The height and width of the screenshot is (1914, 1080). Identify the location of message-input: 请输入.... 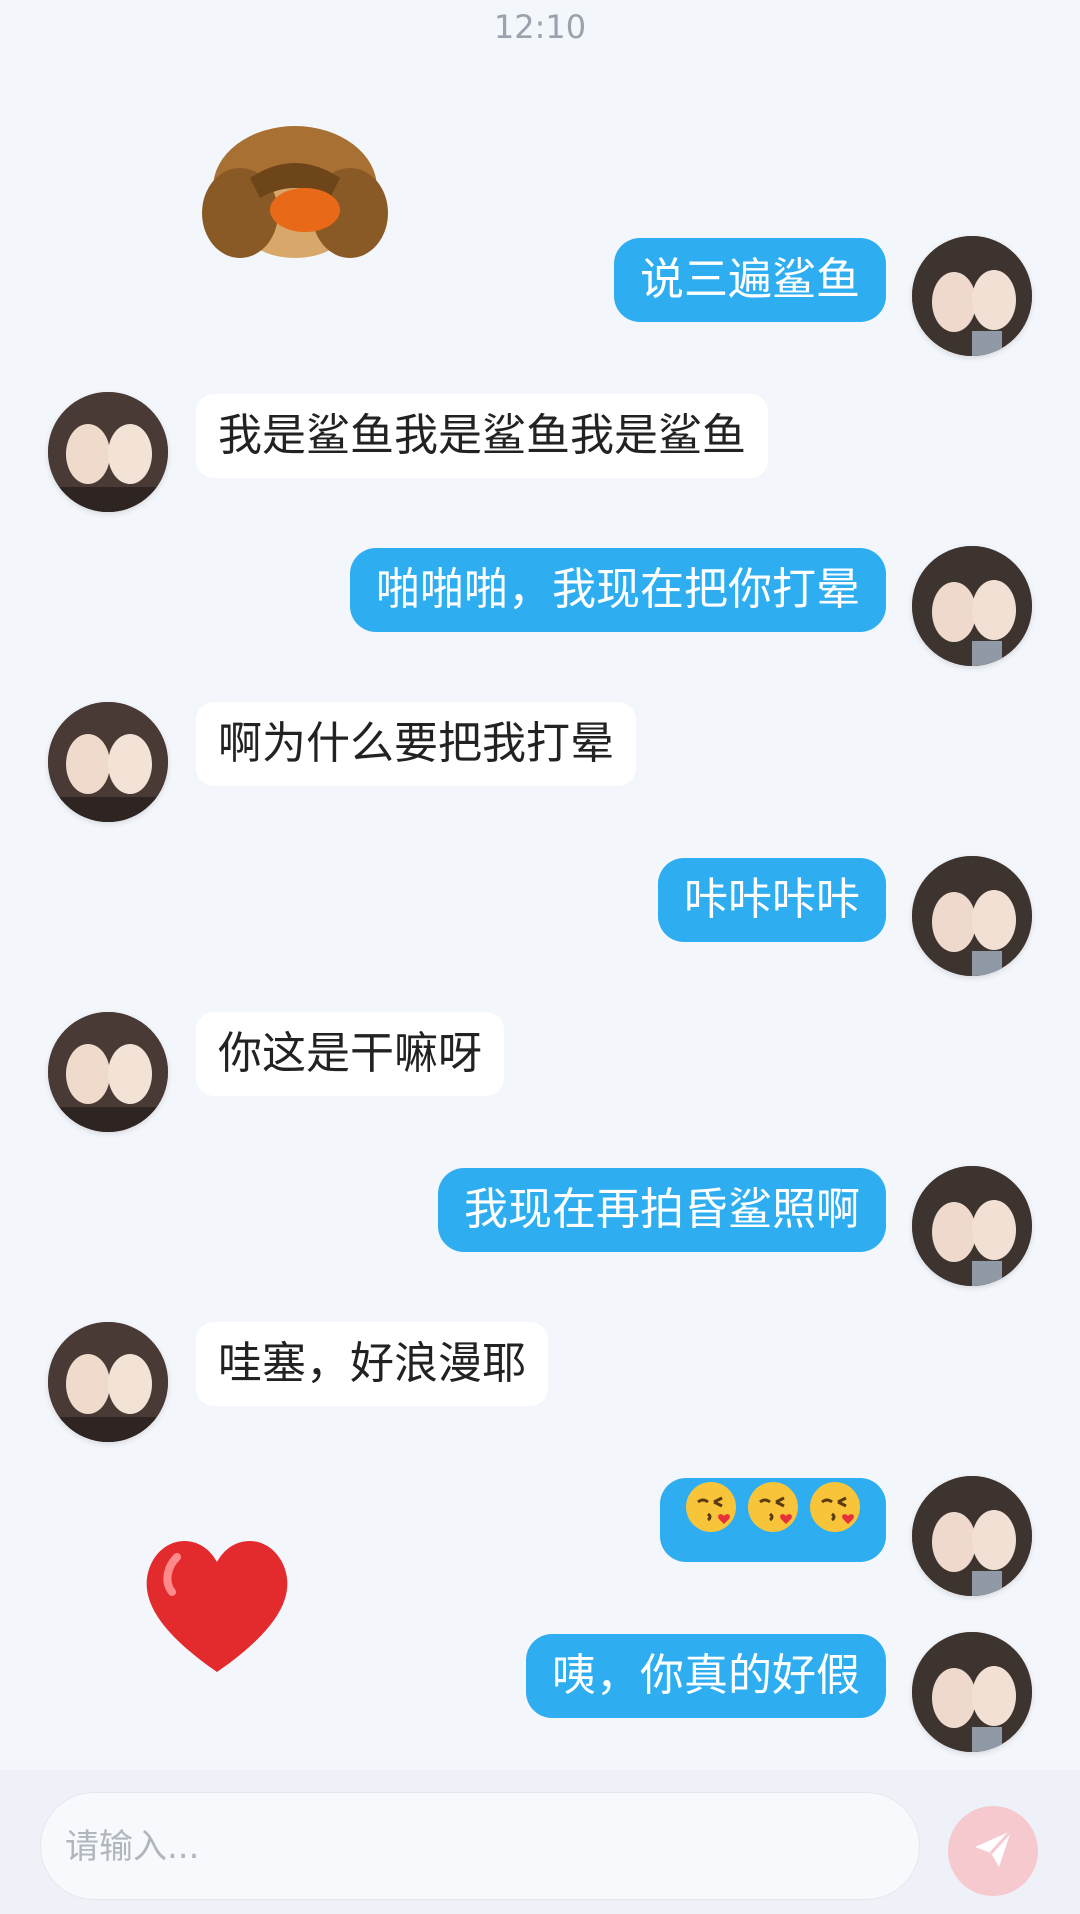
(480, 1846).